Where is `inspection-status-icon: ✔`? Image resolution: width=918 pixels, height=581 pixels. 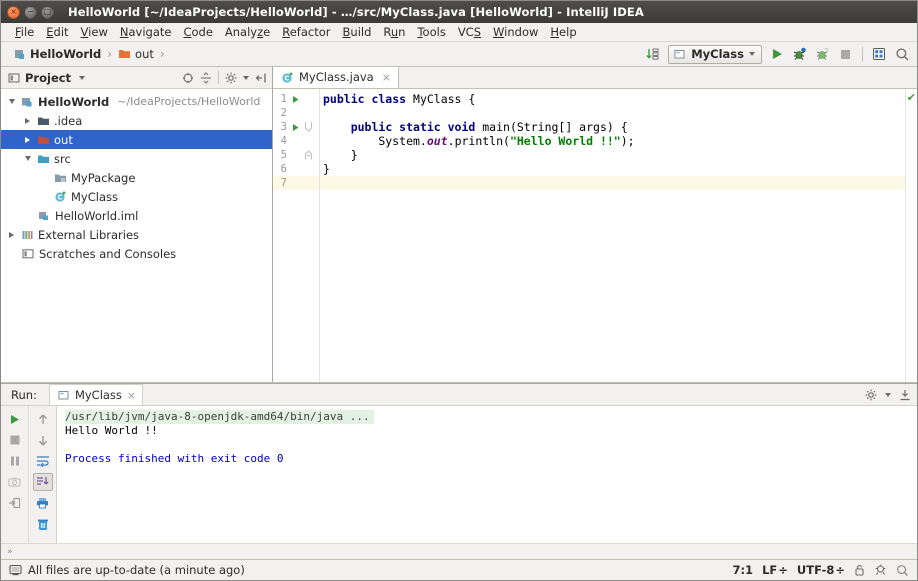 inspection-status-icon: ✔ is located at coordinates (911, 97).